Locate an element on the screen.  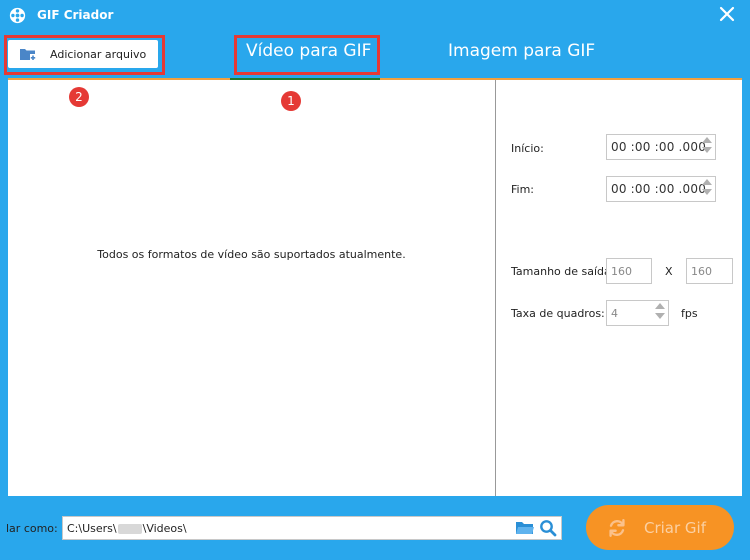
start-time-value: 00 :00 :00 .000 is located at coordinates (659, 147).